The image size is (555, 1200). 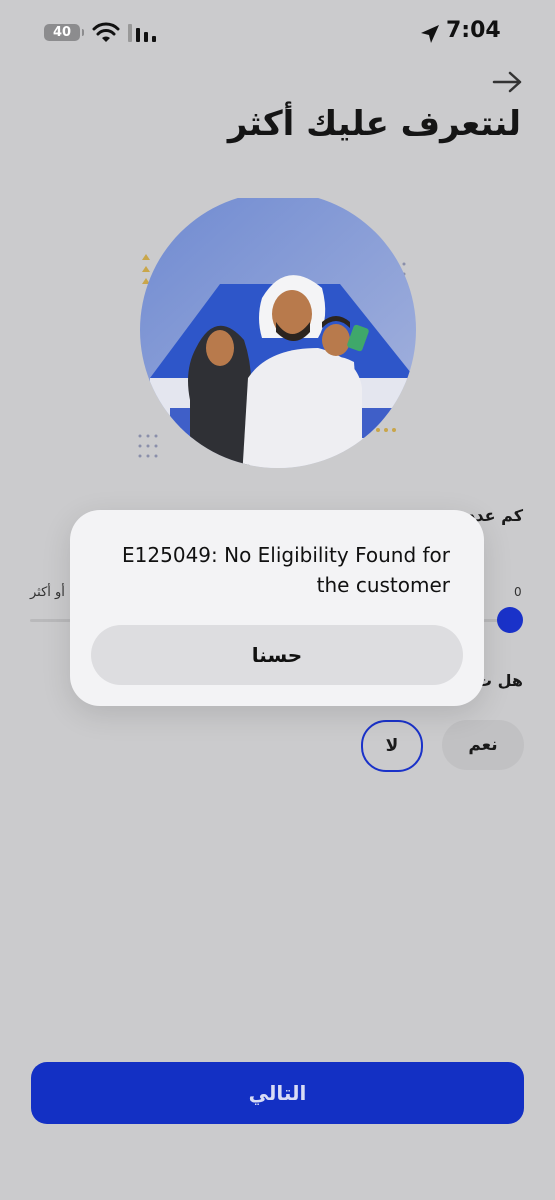 I want to click on back-arrow-icon, so click(x=508, y=82).